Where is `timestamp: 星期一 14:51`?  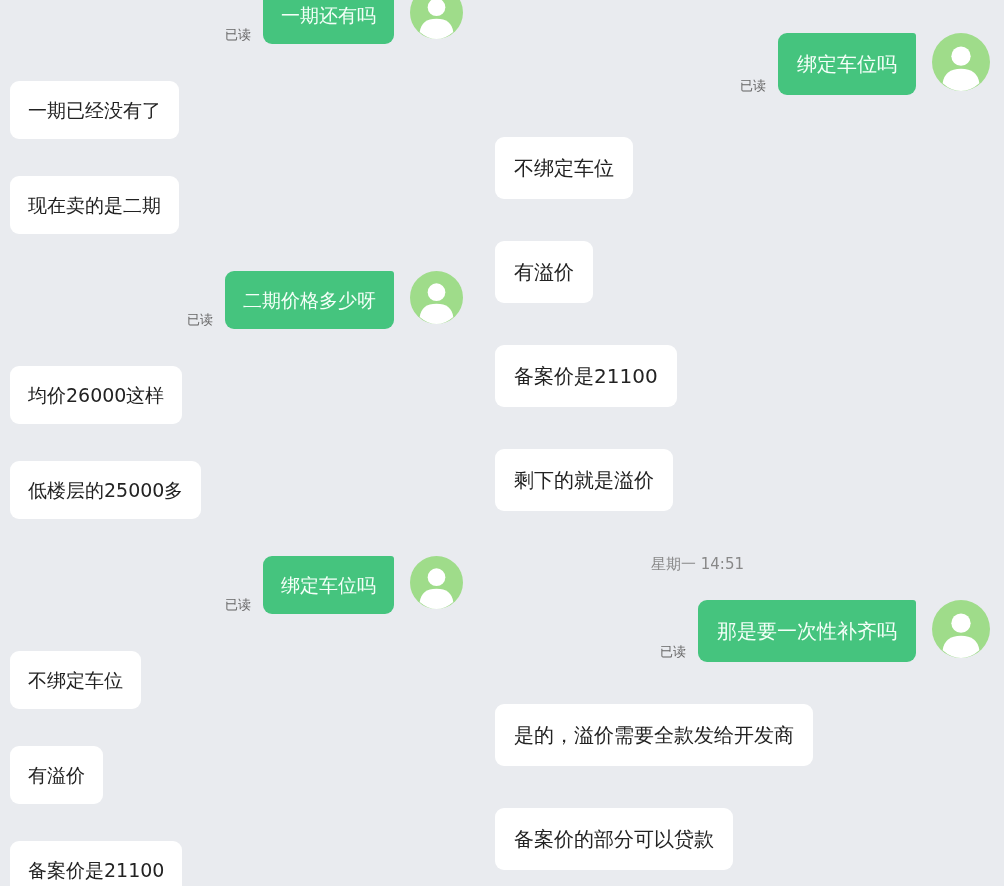
timestamp: 星期一 14:51 is located at coordinates (697, 564).